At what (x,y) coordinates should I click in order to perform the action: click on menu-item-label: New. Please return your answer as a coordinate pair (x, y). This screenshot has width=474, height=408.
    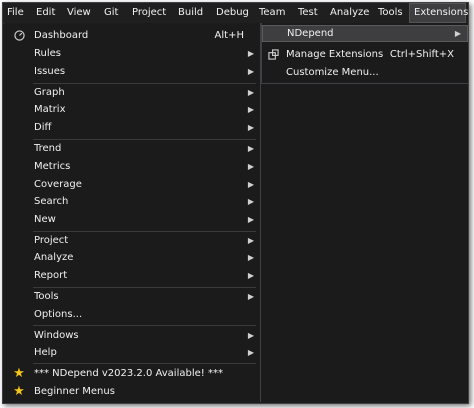
    Looking at the image, I should click on (45, 219).